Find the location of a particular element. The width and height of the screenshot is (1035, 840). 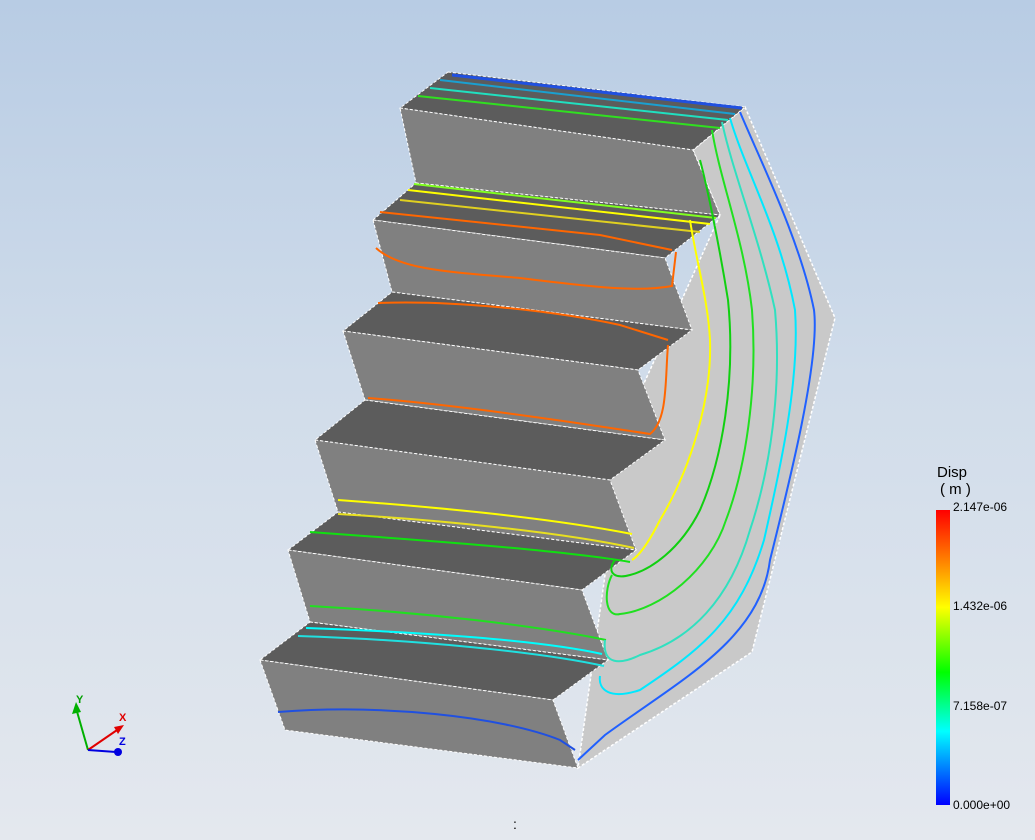

z-axis-label: Z is located at coordinates (122, 742).